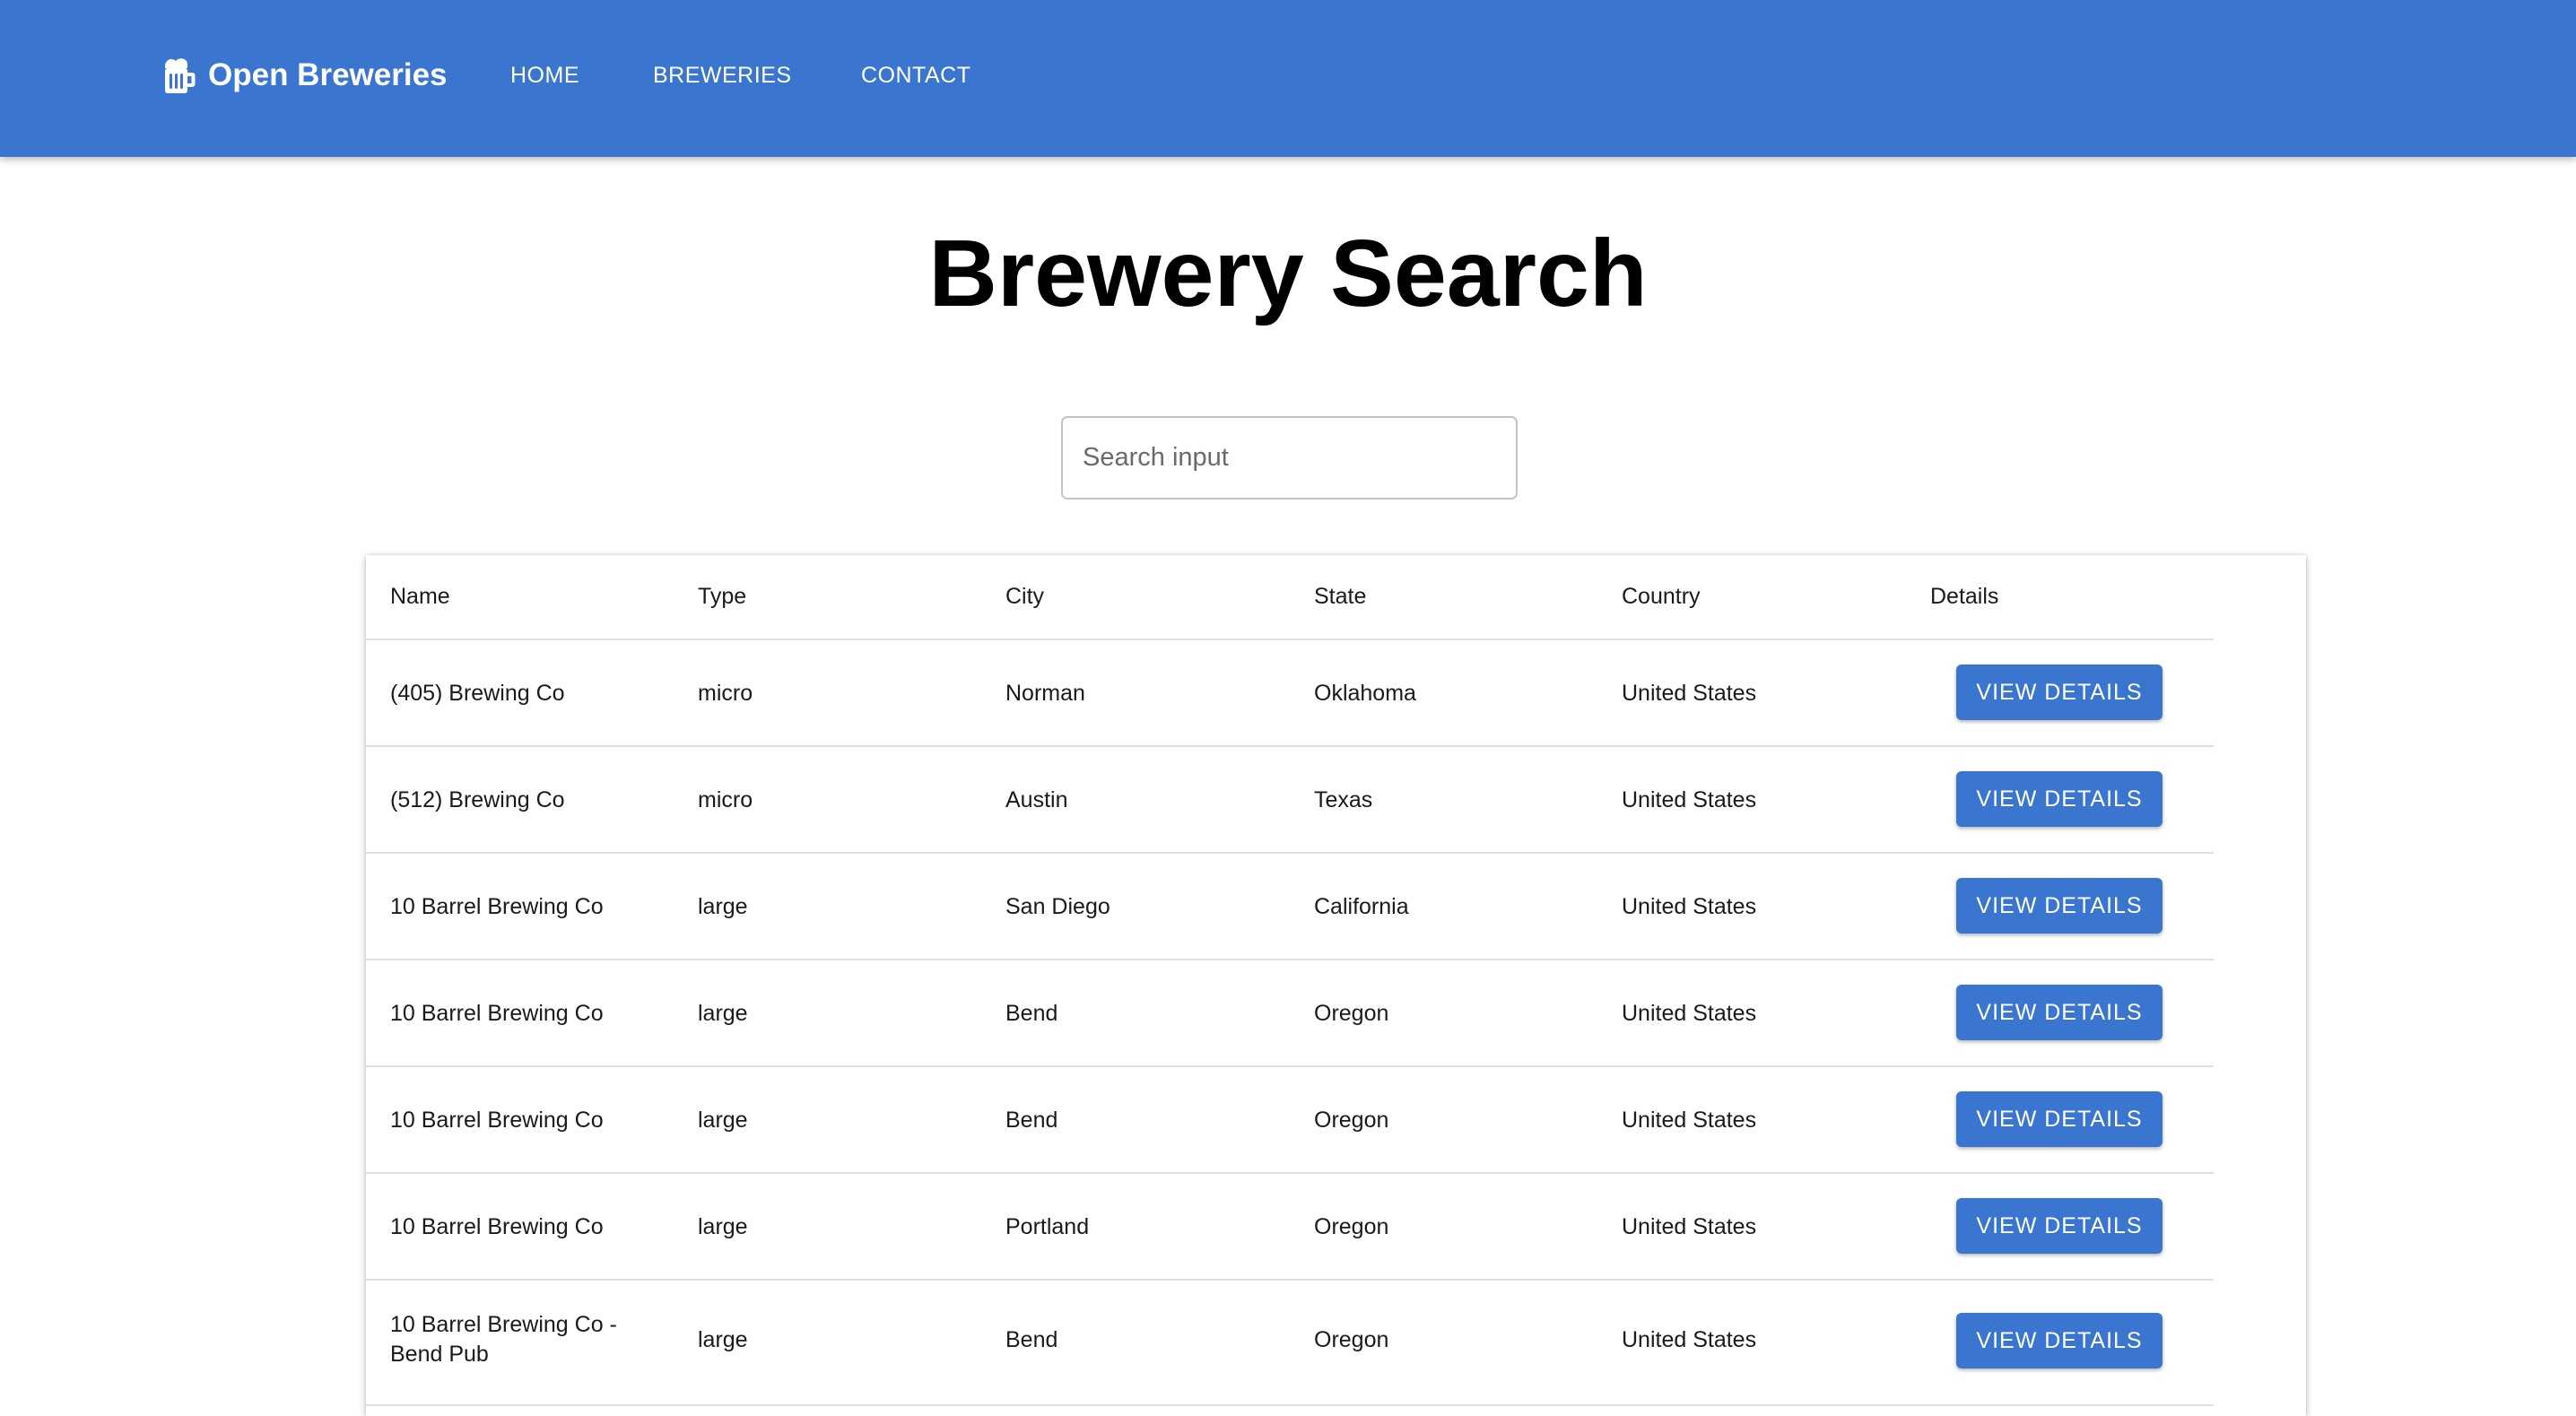 This screenshot has width=2576, height=1416. What do you see at coordinates (1964, 596) in the screenshot?
I see `header-details: Details` at bounding box center [1964, 596].